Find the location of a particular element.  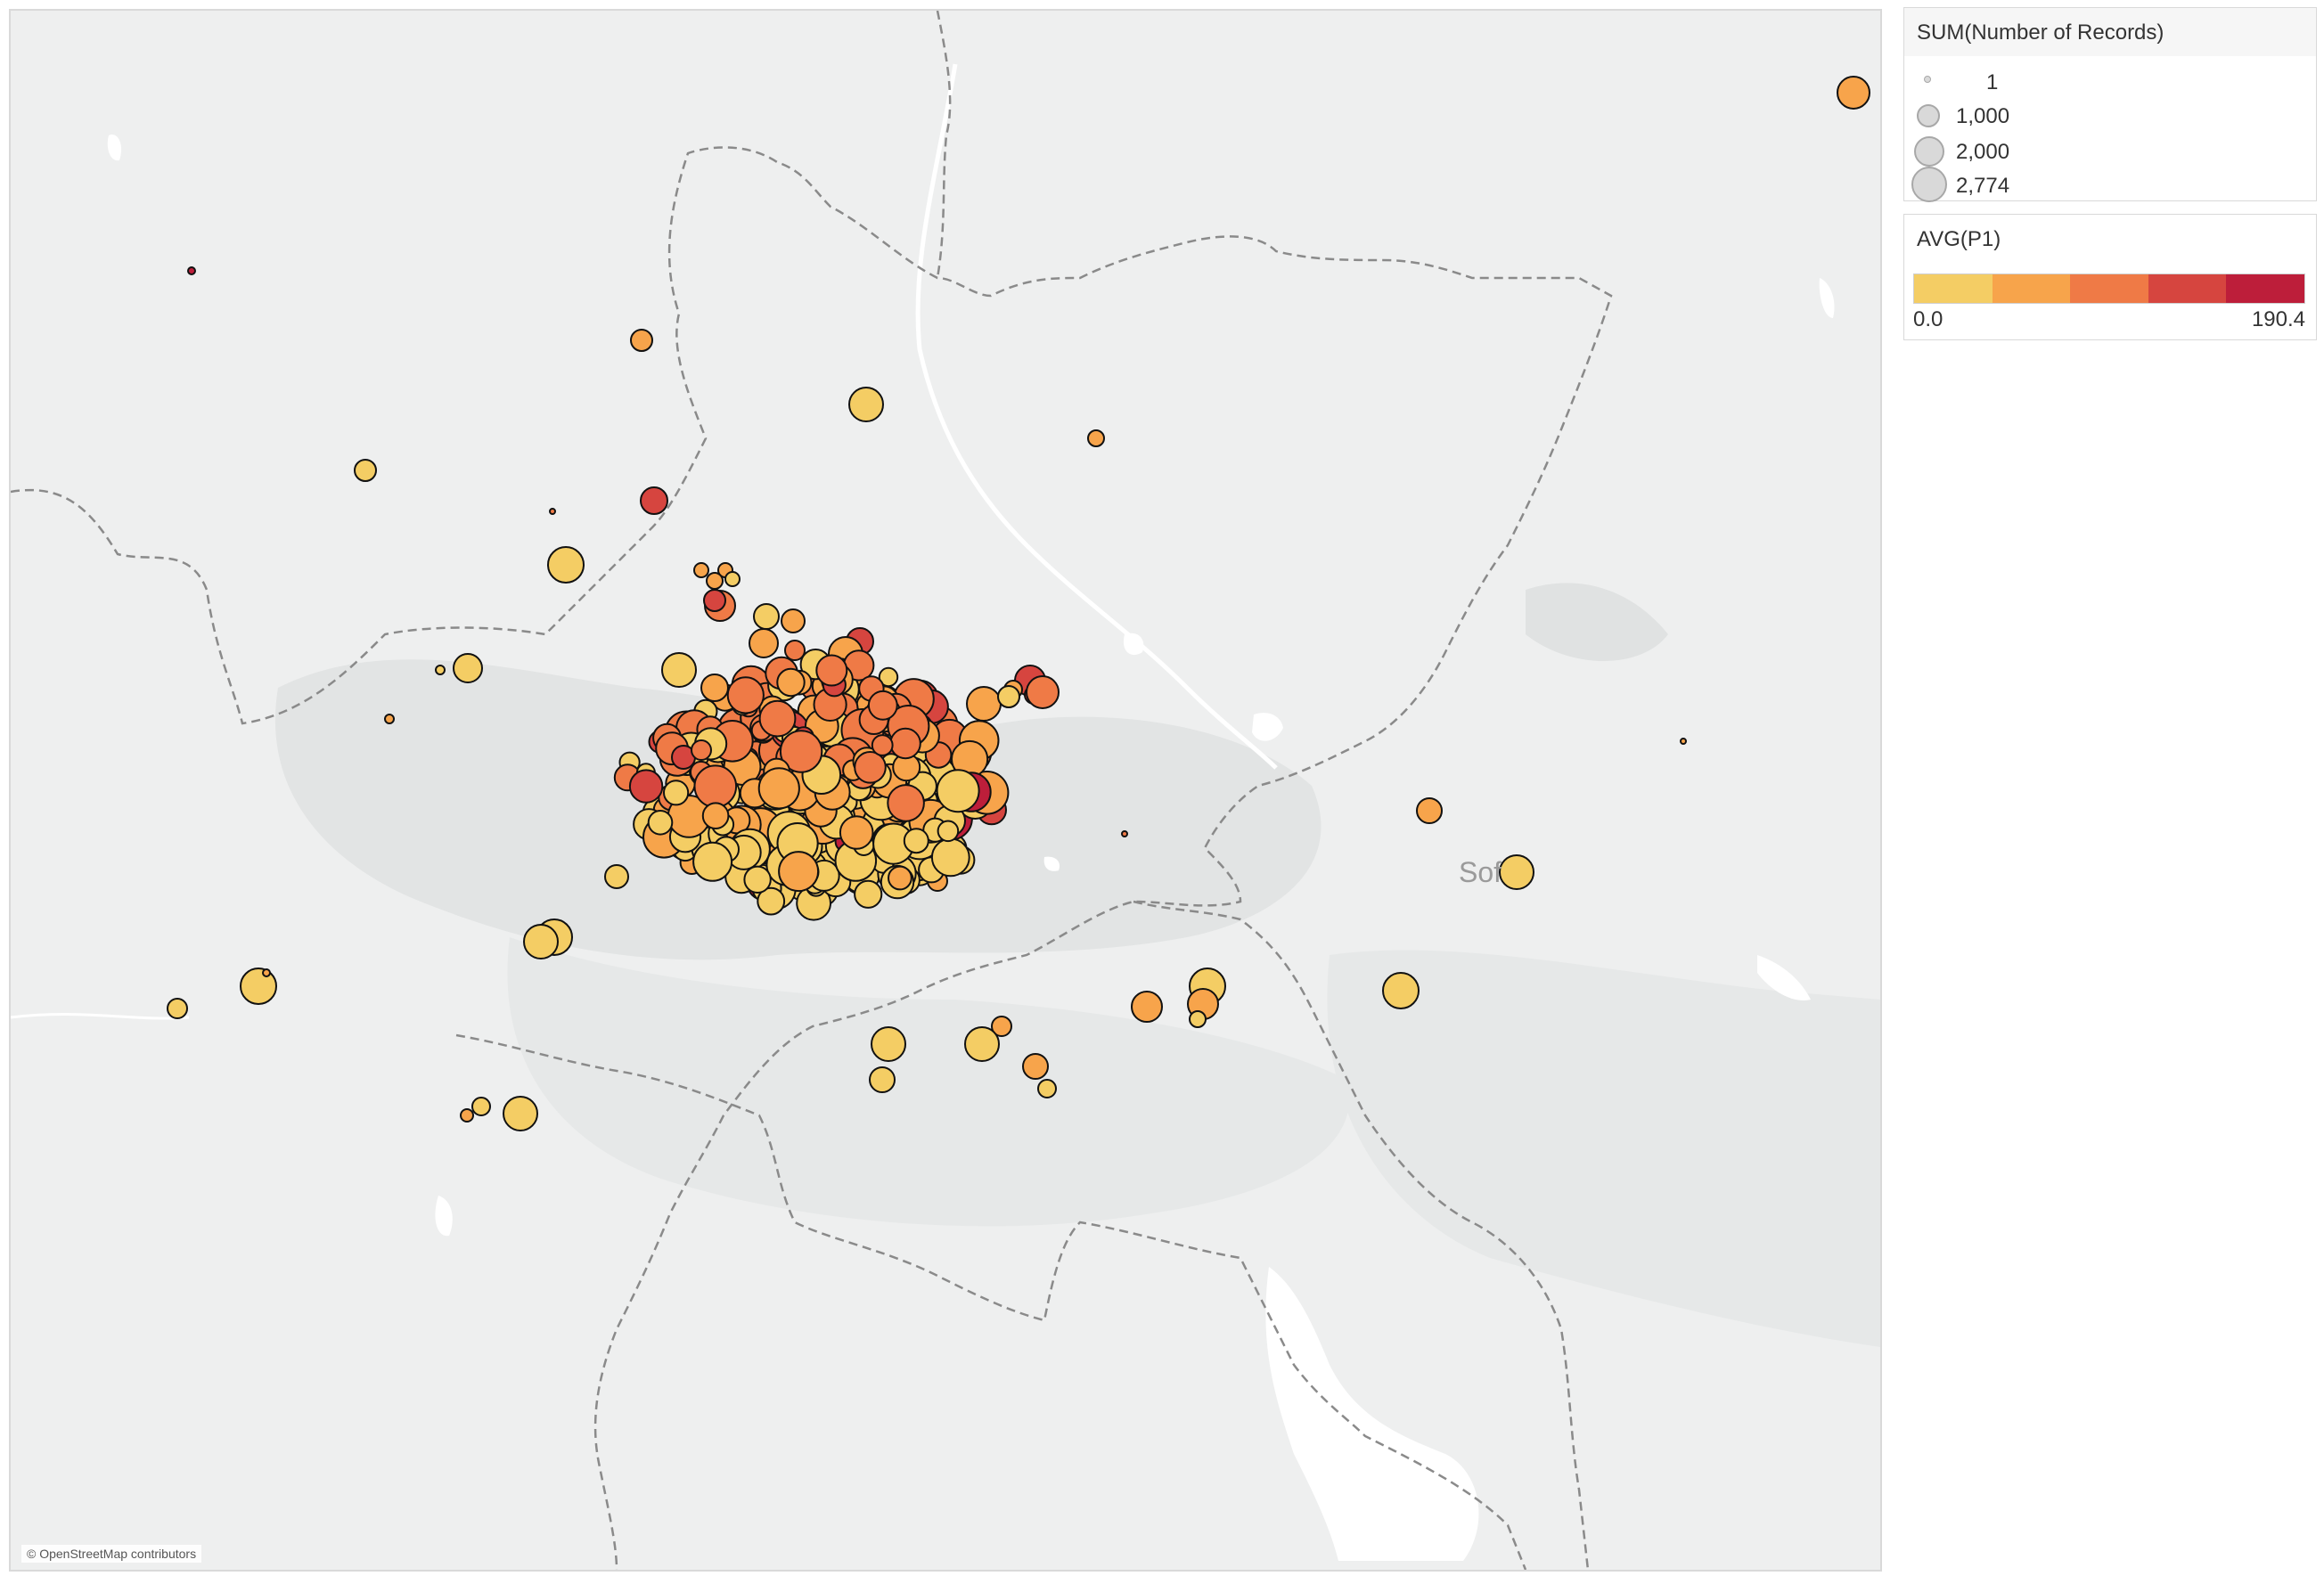

map-attribution: © OpenStreetMap contributors is located at coordinates (111, 1554).